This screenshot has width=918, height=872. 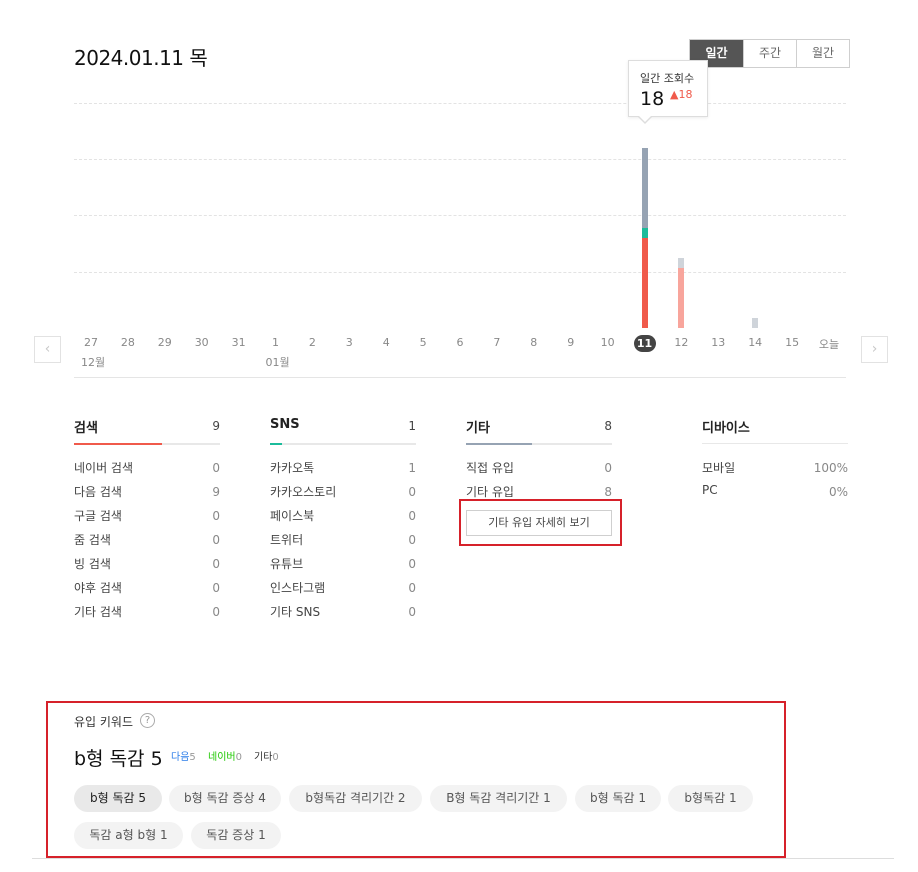 What do you see at coordinates (571, 342) in the screenshot?
I see `x-tick-label: 9` at bounding box center [571, 342].